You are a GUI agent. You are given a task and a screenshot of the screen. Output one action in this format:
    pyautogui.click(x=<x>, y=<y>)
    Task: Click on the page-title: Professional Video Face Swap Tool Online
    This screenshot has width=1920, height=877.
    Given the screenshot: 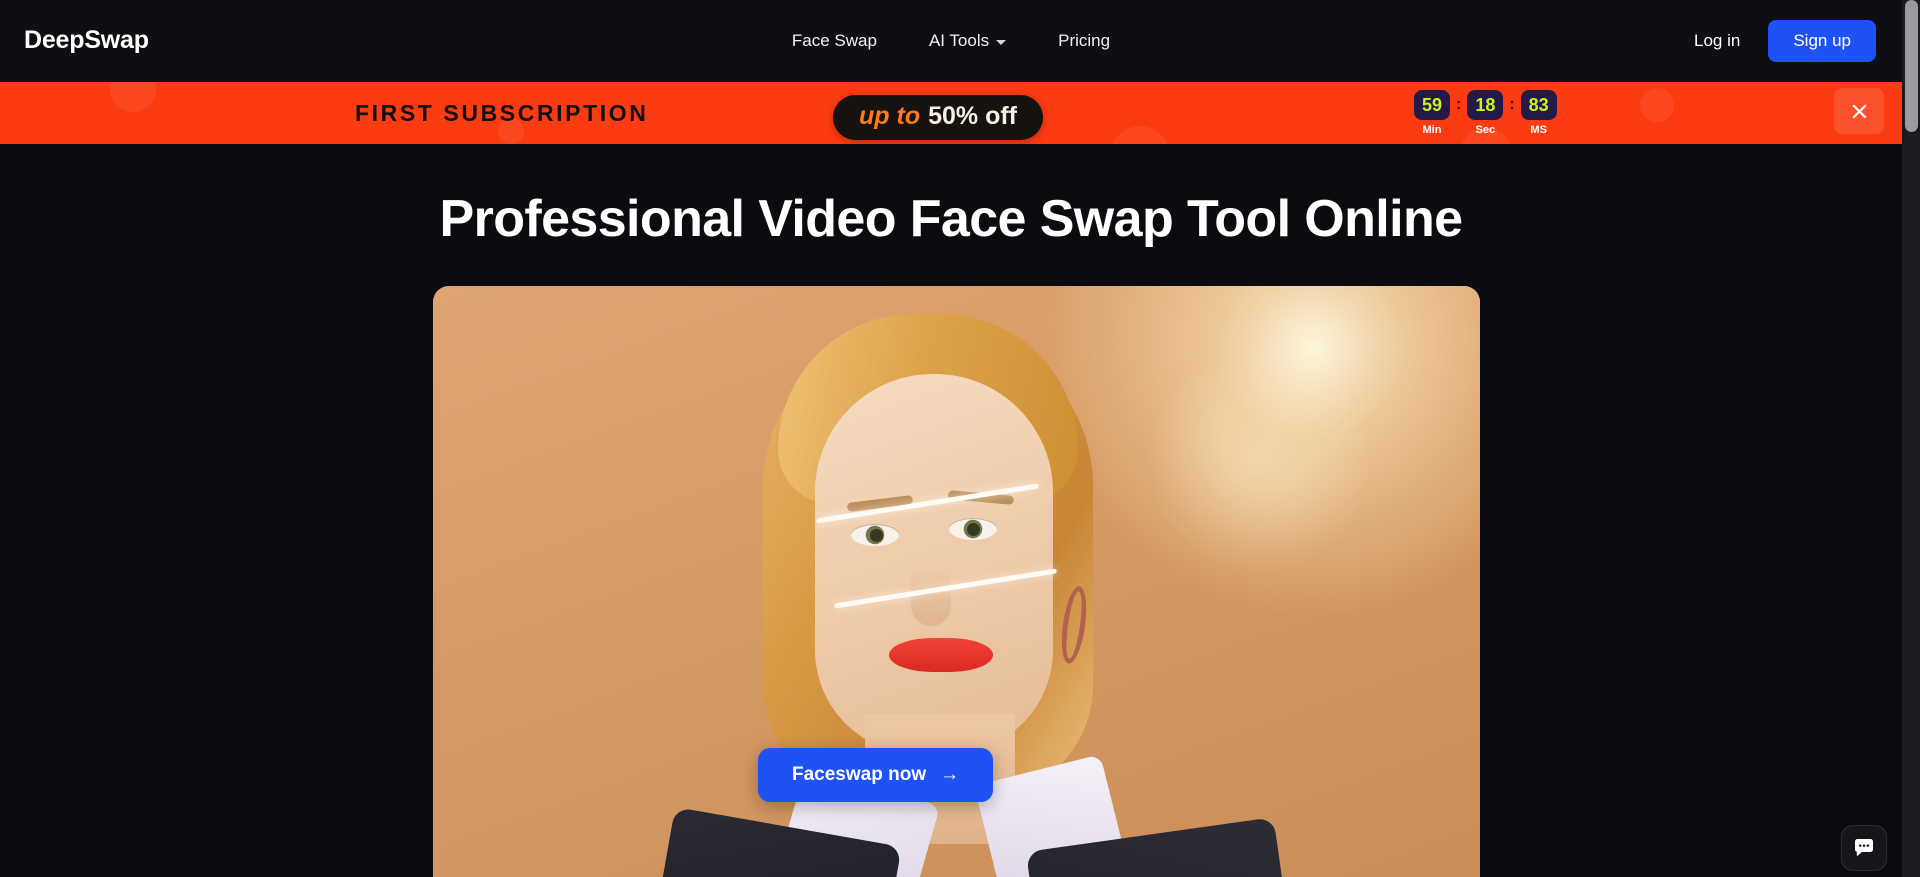 What is the action you would take?
    pyautogui.click(x=951, y=219)
    